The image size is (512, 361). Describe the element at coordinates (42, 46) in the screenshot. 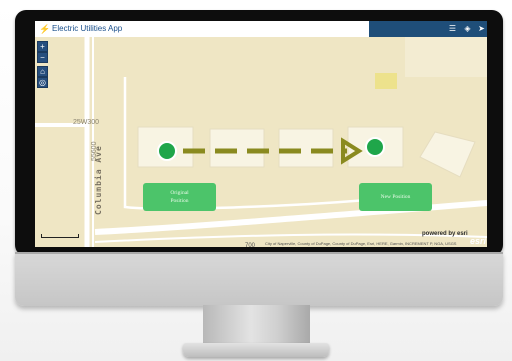

I see `zoom-in-button: +` at that location.